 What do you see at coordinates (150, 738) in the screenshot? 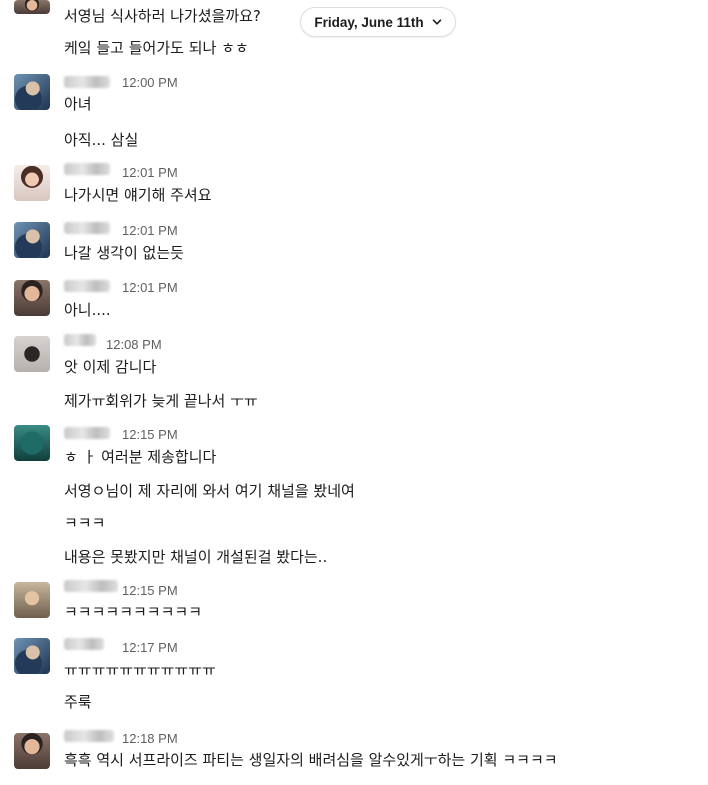
I see `message-timestamp: 12:18 PM` at bounding box center [150, 738].